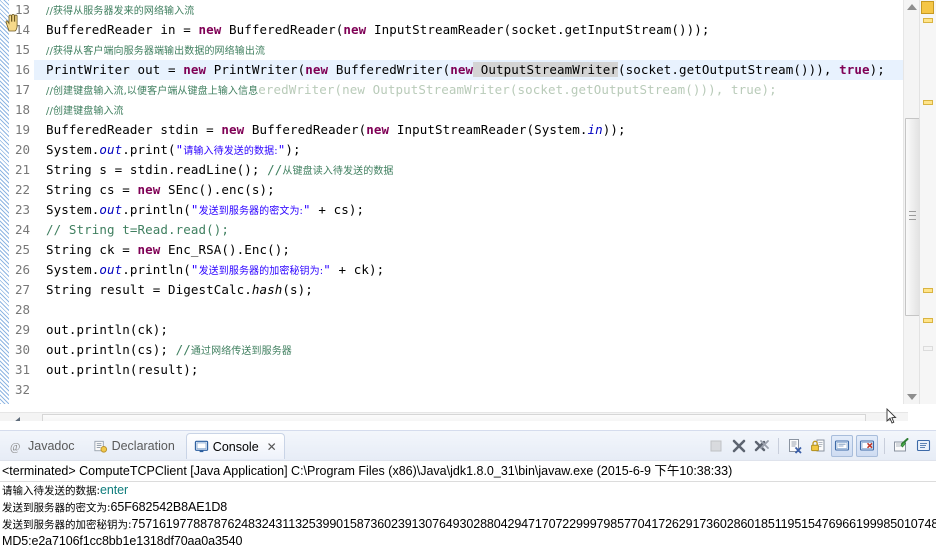  What do you see at coordinates (454, 50) in the screenshot?
I see `code-line: 15 //获得从客户端向服务器端输出数据的网络输出流` at bounding box center [454, 50].